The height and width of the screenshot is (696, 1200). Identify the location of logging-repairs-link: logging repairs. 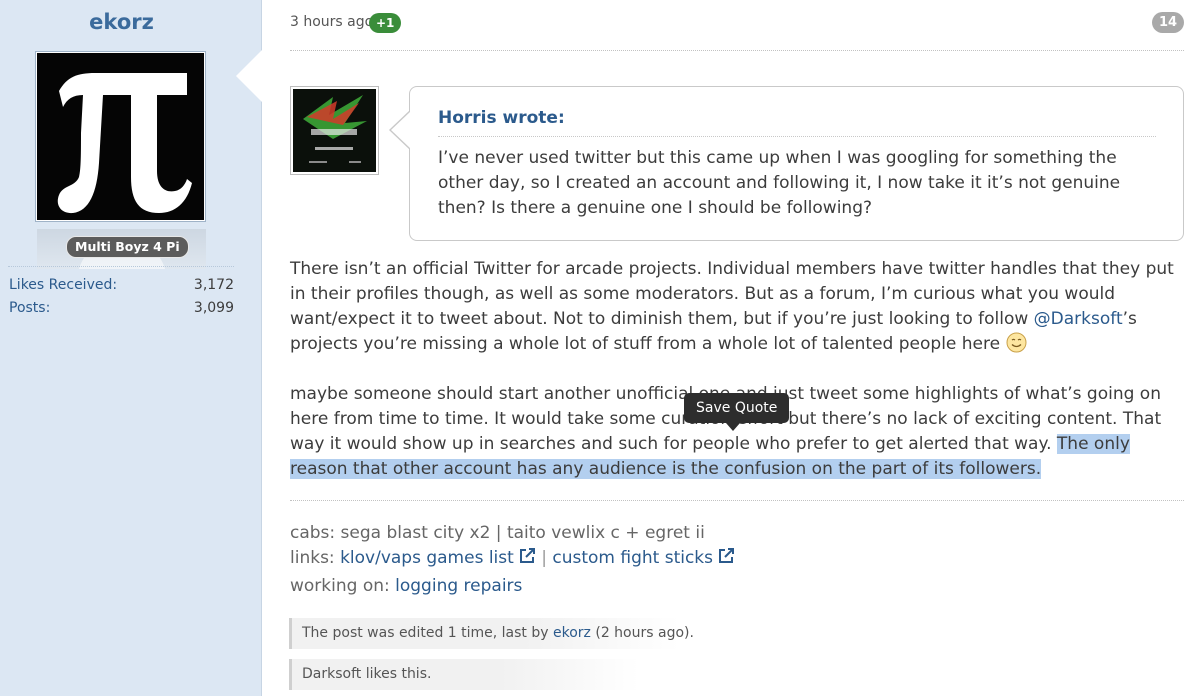
(458, 586).